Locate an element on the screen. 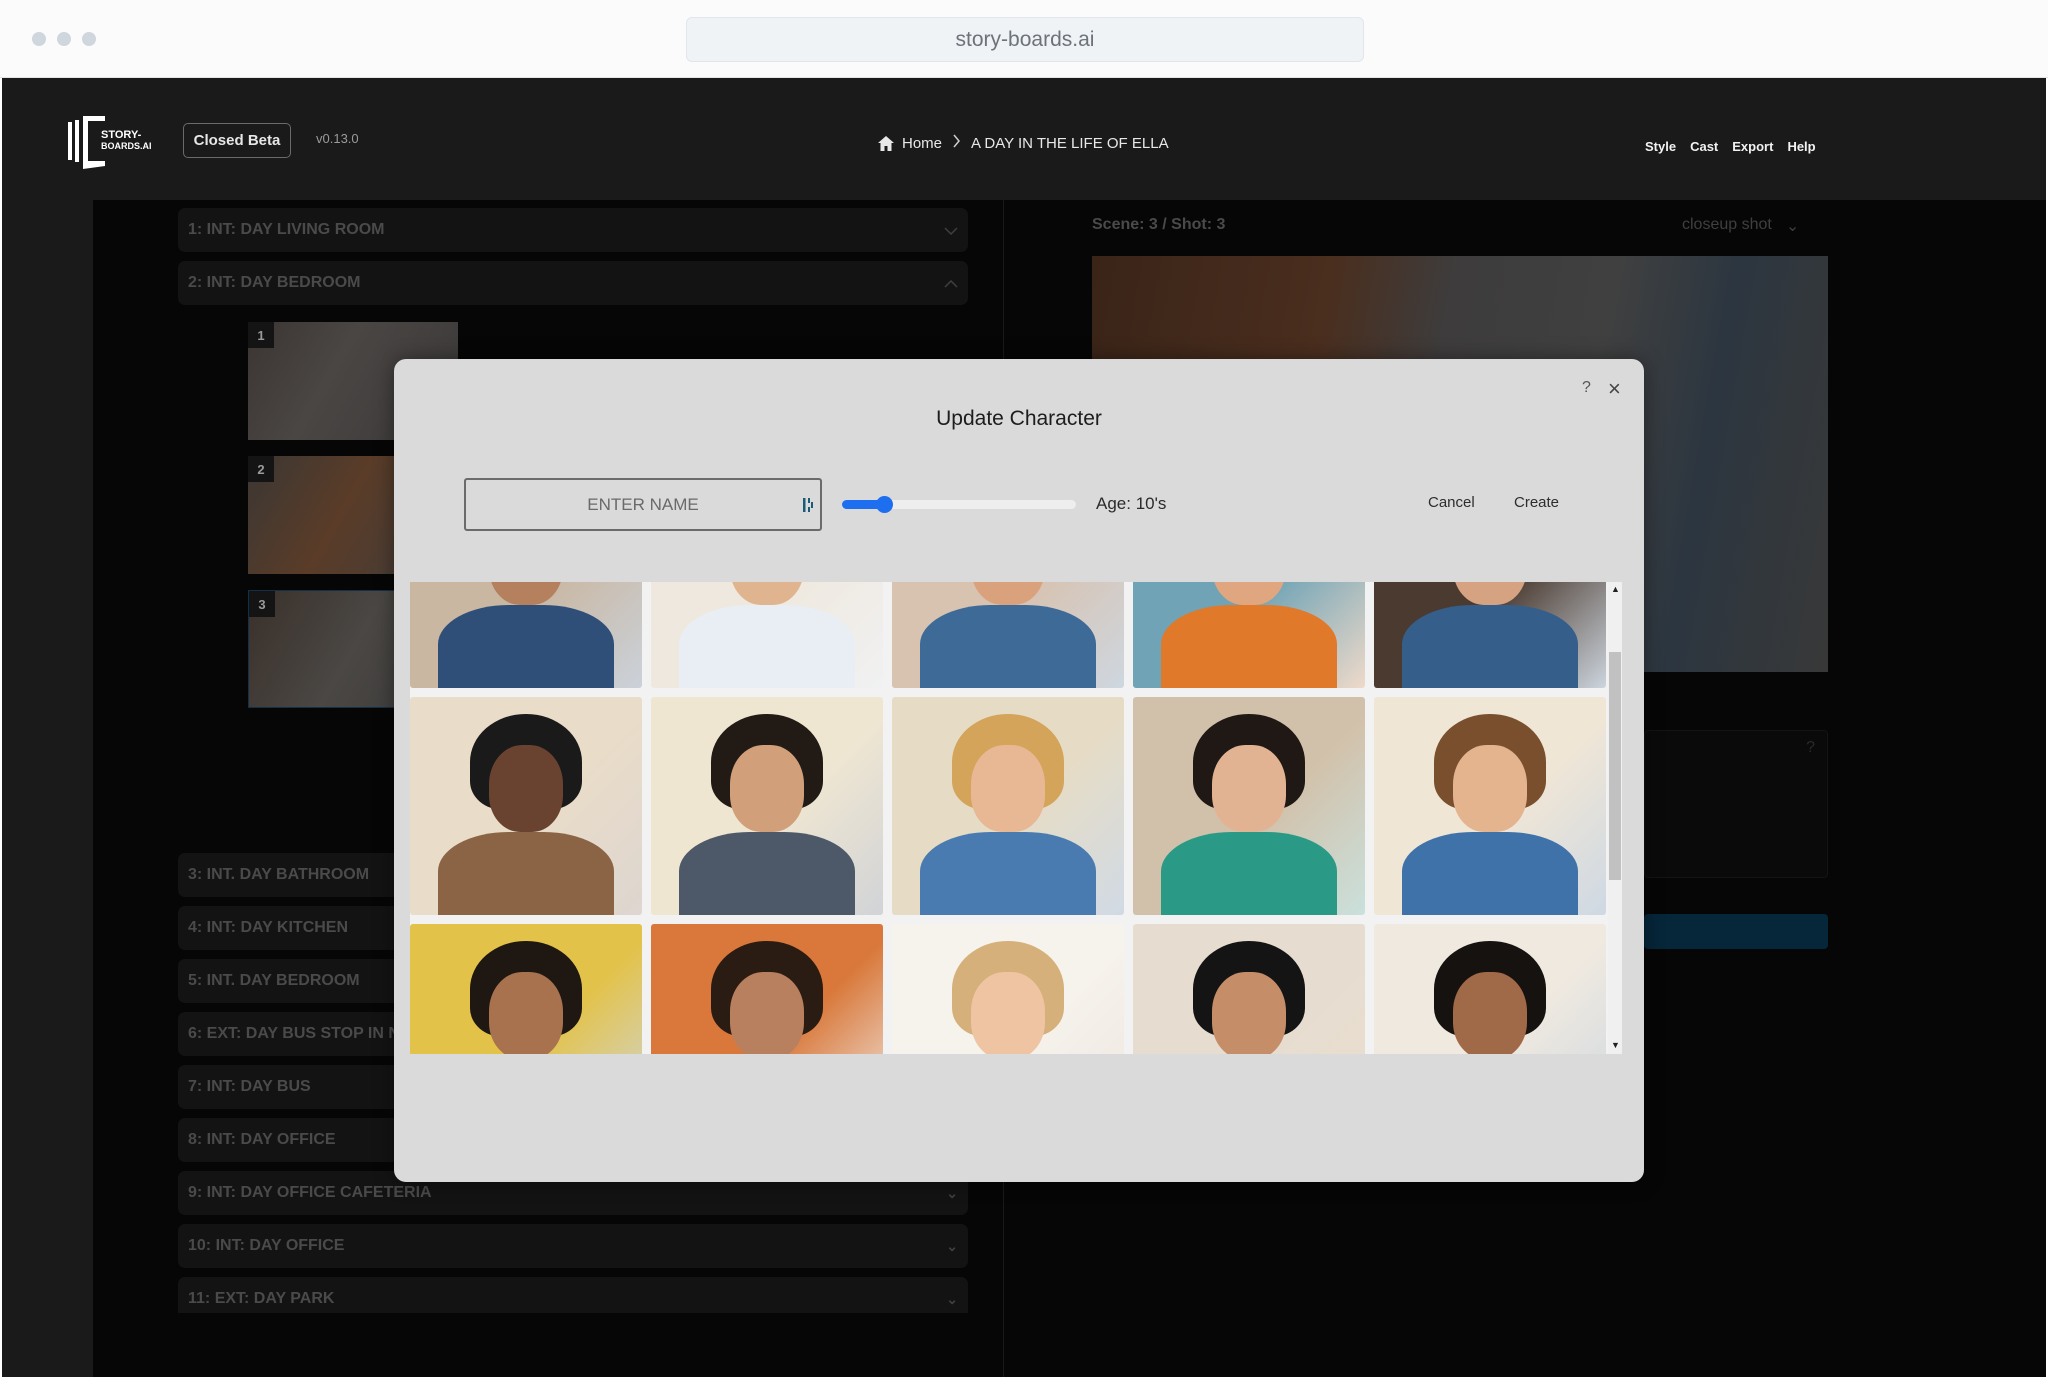 The height and width of the screenshot is (1379, 2048). help-icon: ? is located at coordinates (1586, 388).